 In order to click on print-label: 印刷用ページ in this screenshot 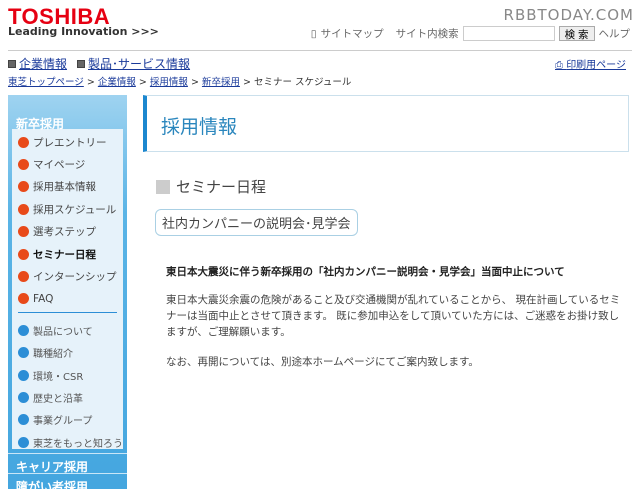, I will do `click(596, 65)`.